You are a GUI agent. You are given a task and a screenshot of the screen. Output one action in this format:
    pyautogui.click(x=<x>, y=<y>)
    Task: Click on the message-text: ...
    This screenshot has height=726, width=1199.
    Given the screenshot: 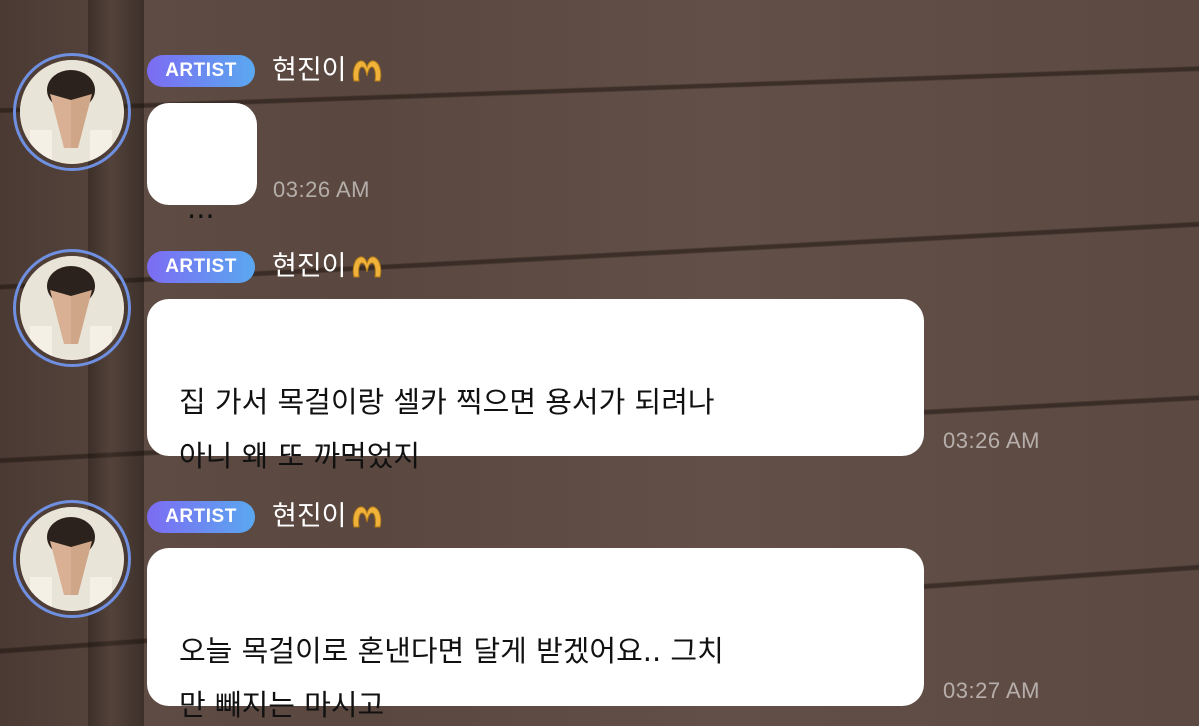 What is the action you would take?
    pyautogui.click(x=201, y=208)
    